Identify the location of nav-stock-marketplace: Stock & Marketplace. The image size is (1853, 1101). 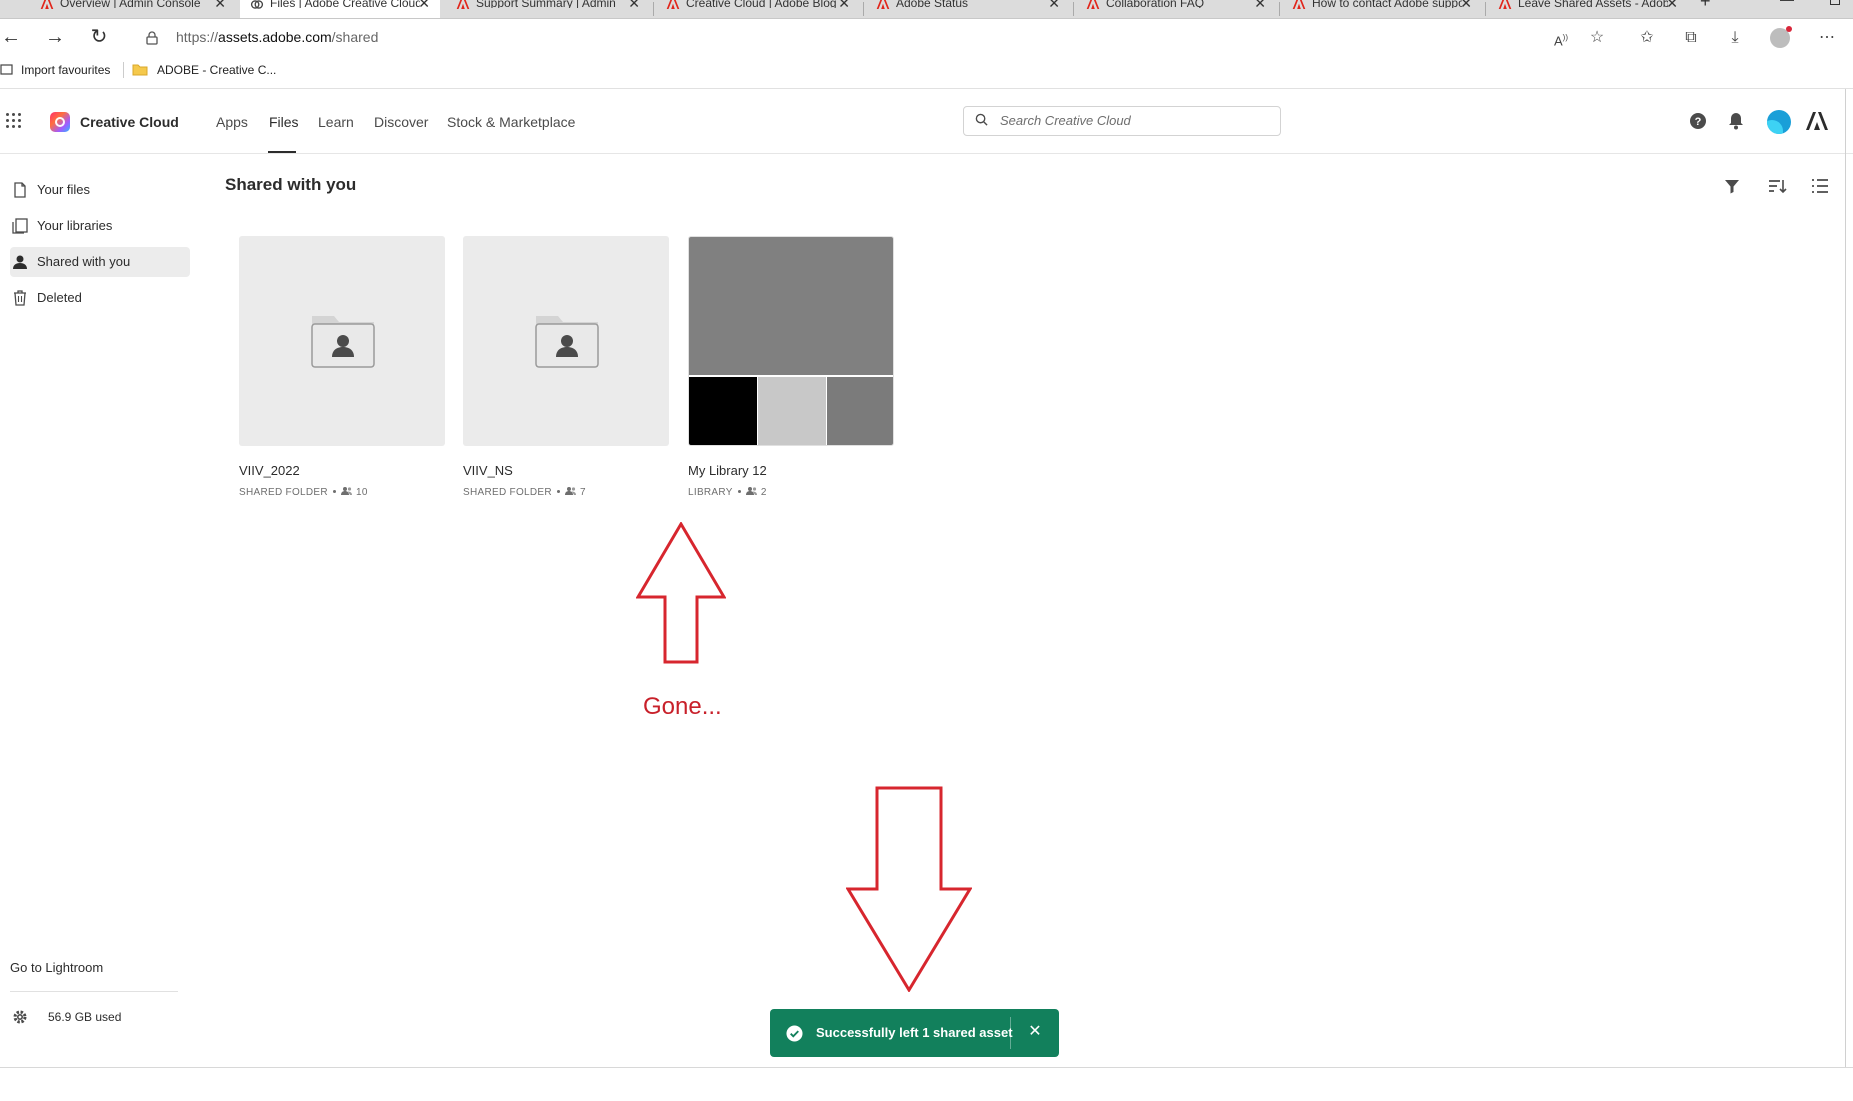
(511, 122).